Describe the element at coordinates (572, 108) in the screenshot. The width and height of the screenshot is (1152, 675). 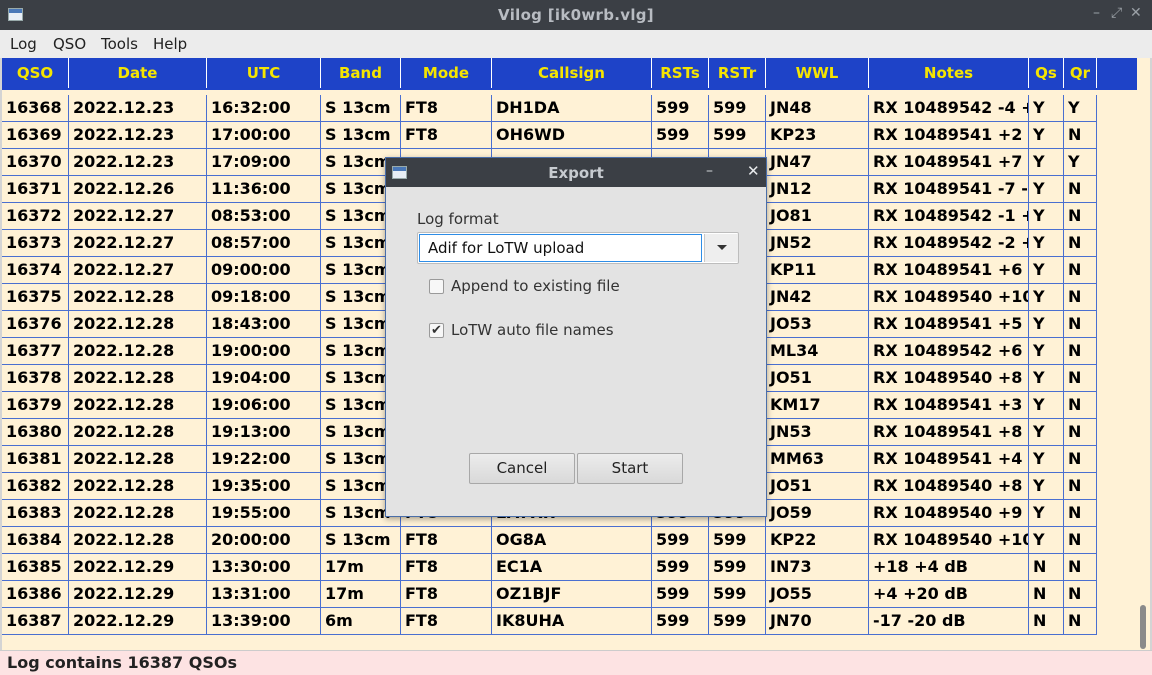
I see `cell-callsign: DH1DA` at that location.